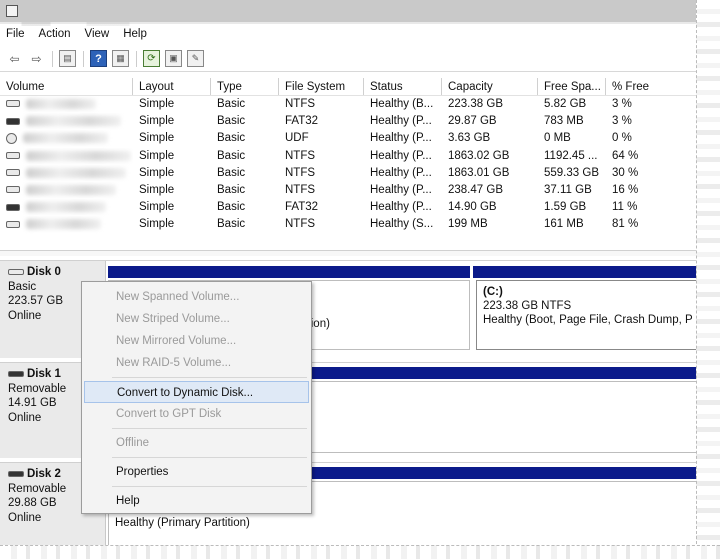 This screenshot has width=720, height=559. Describe the element at coordinates (66, 86) in the screenshot. I see `column-header-volume: Volume` at that location.